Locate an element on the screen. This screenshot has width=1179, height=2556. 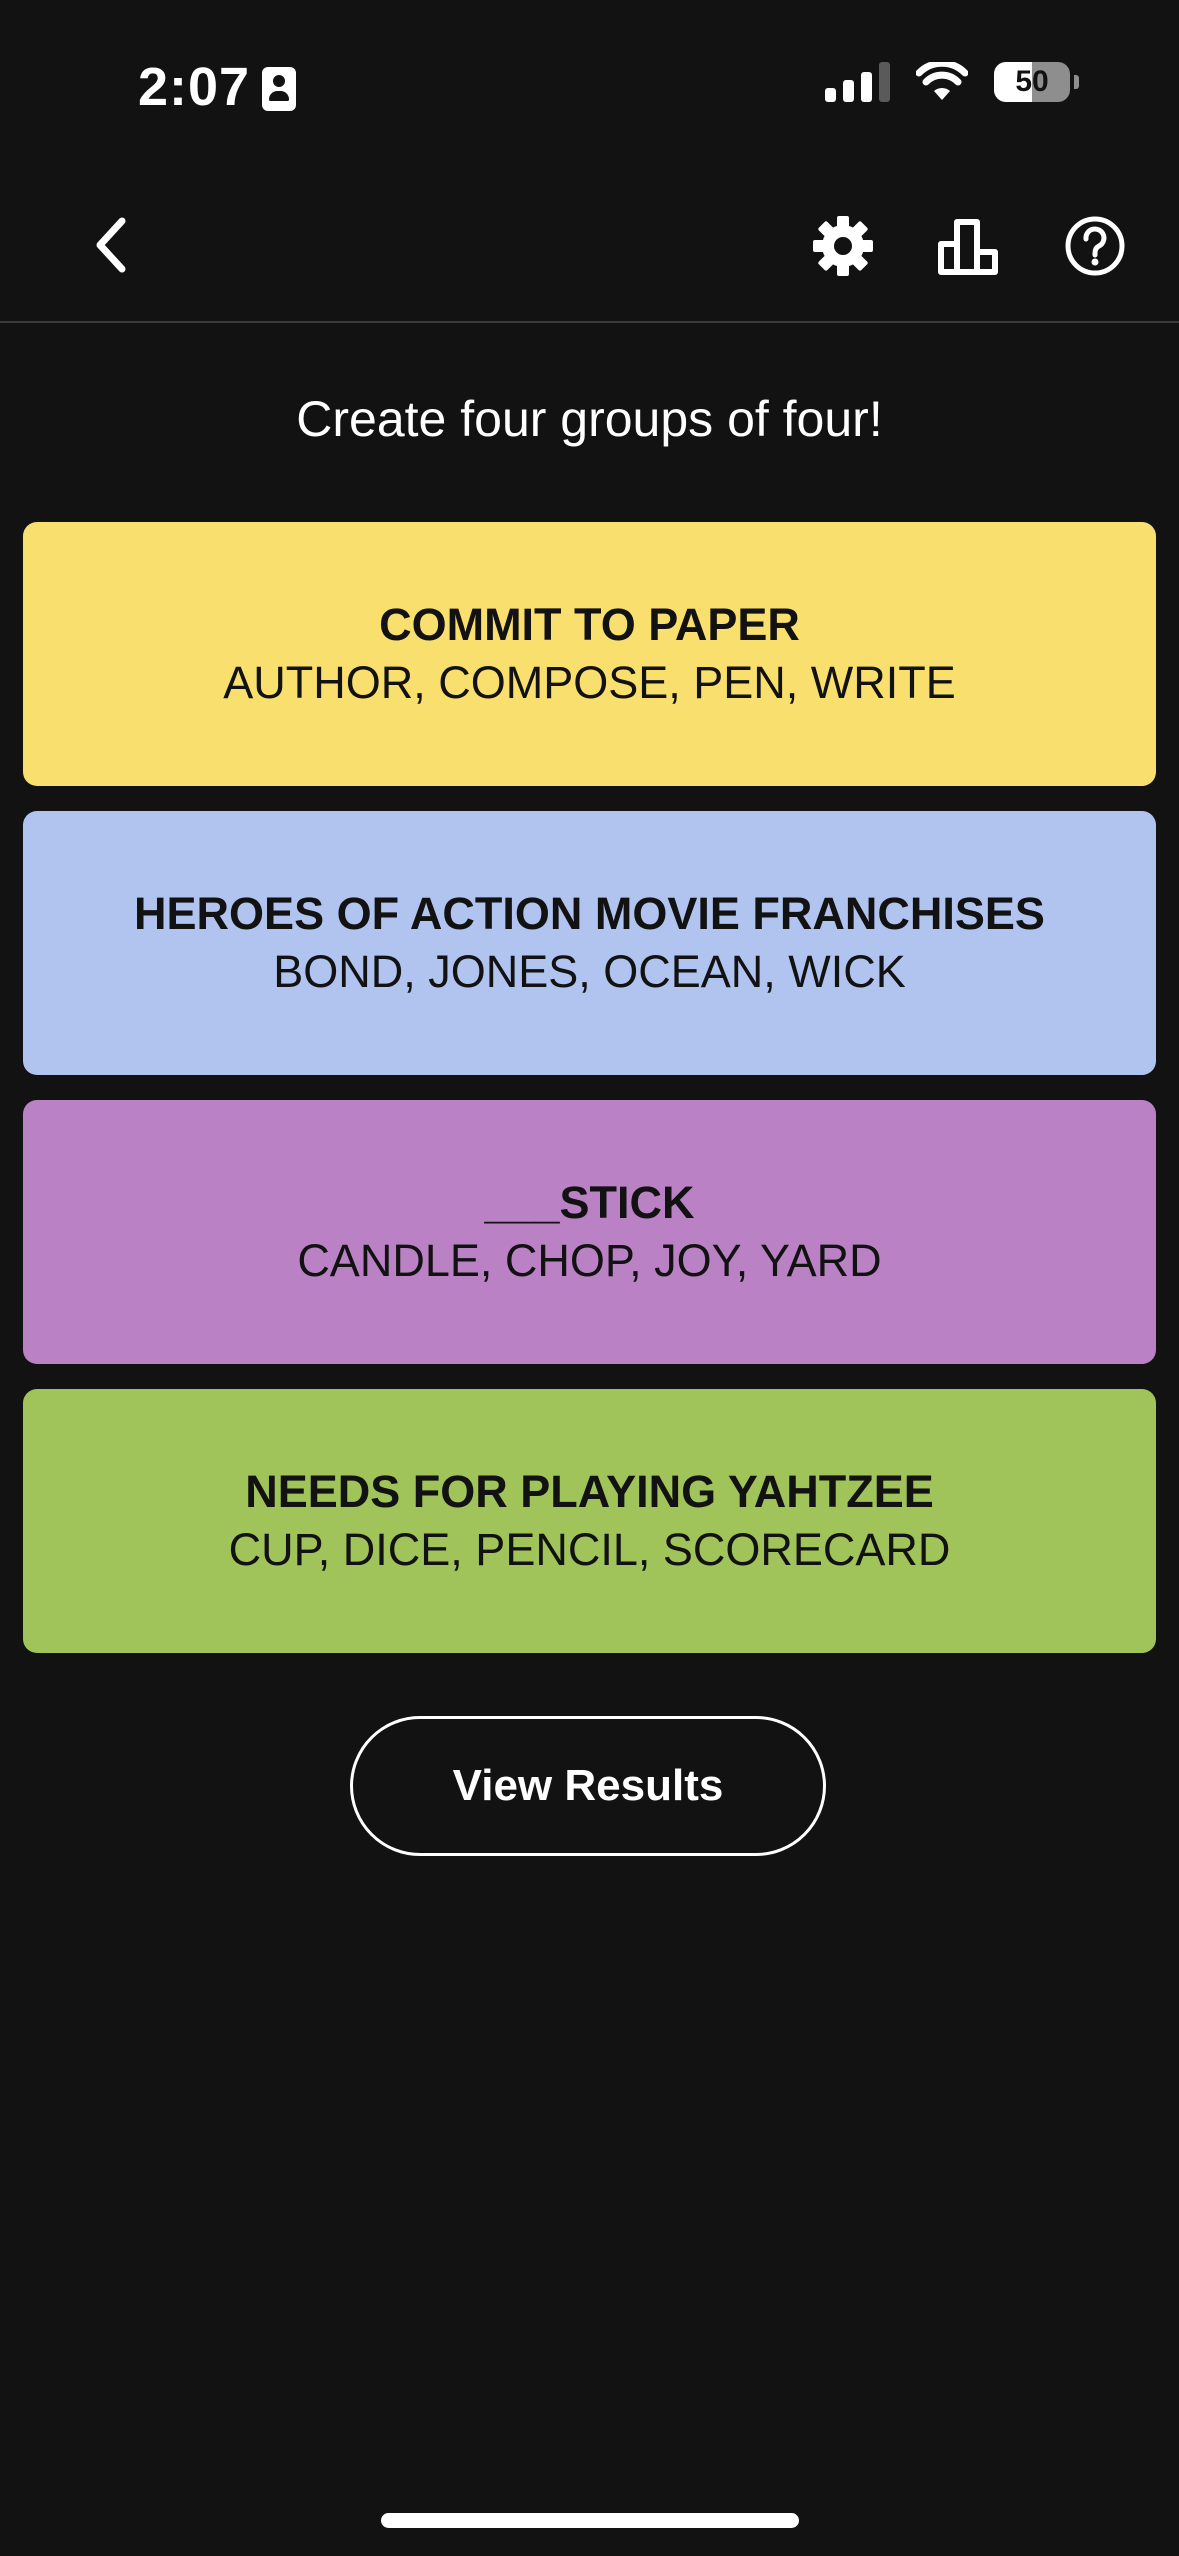
puzzle-prompt: Create four groups of four! is located at coordinates (589, 419).